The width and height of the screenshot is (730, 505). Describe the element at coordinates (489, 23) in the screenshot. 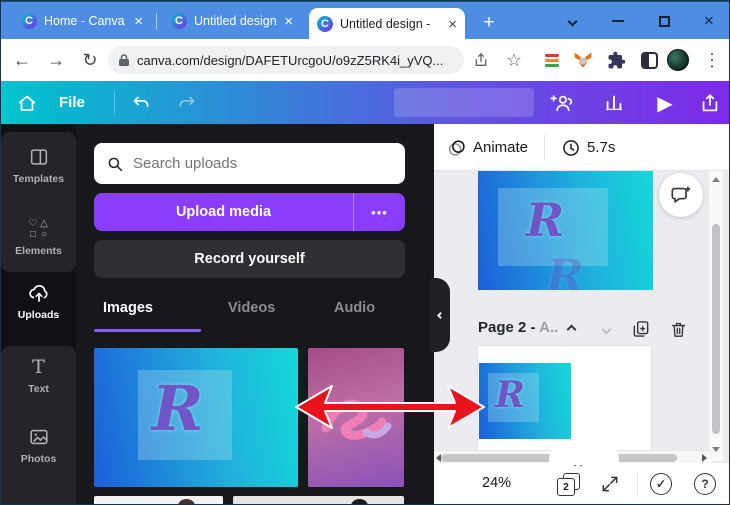

I see `new-tab-button: +` at that location.